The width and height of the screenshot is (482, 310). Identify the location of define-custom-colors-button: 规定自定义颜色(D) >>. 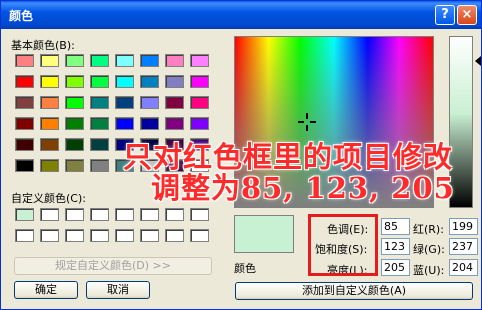
(113, 266).